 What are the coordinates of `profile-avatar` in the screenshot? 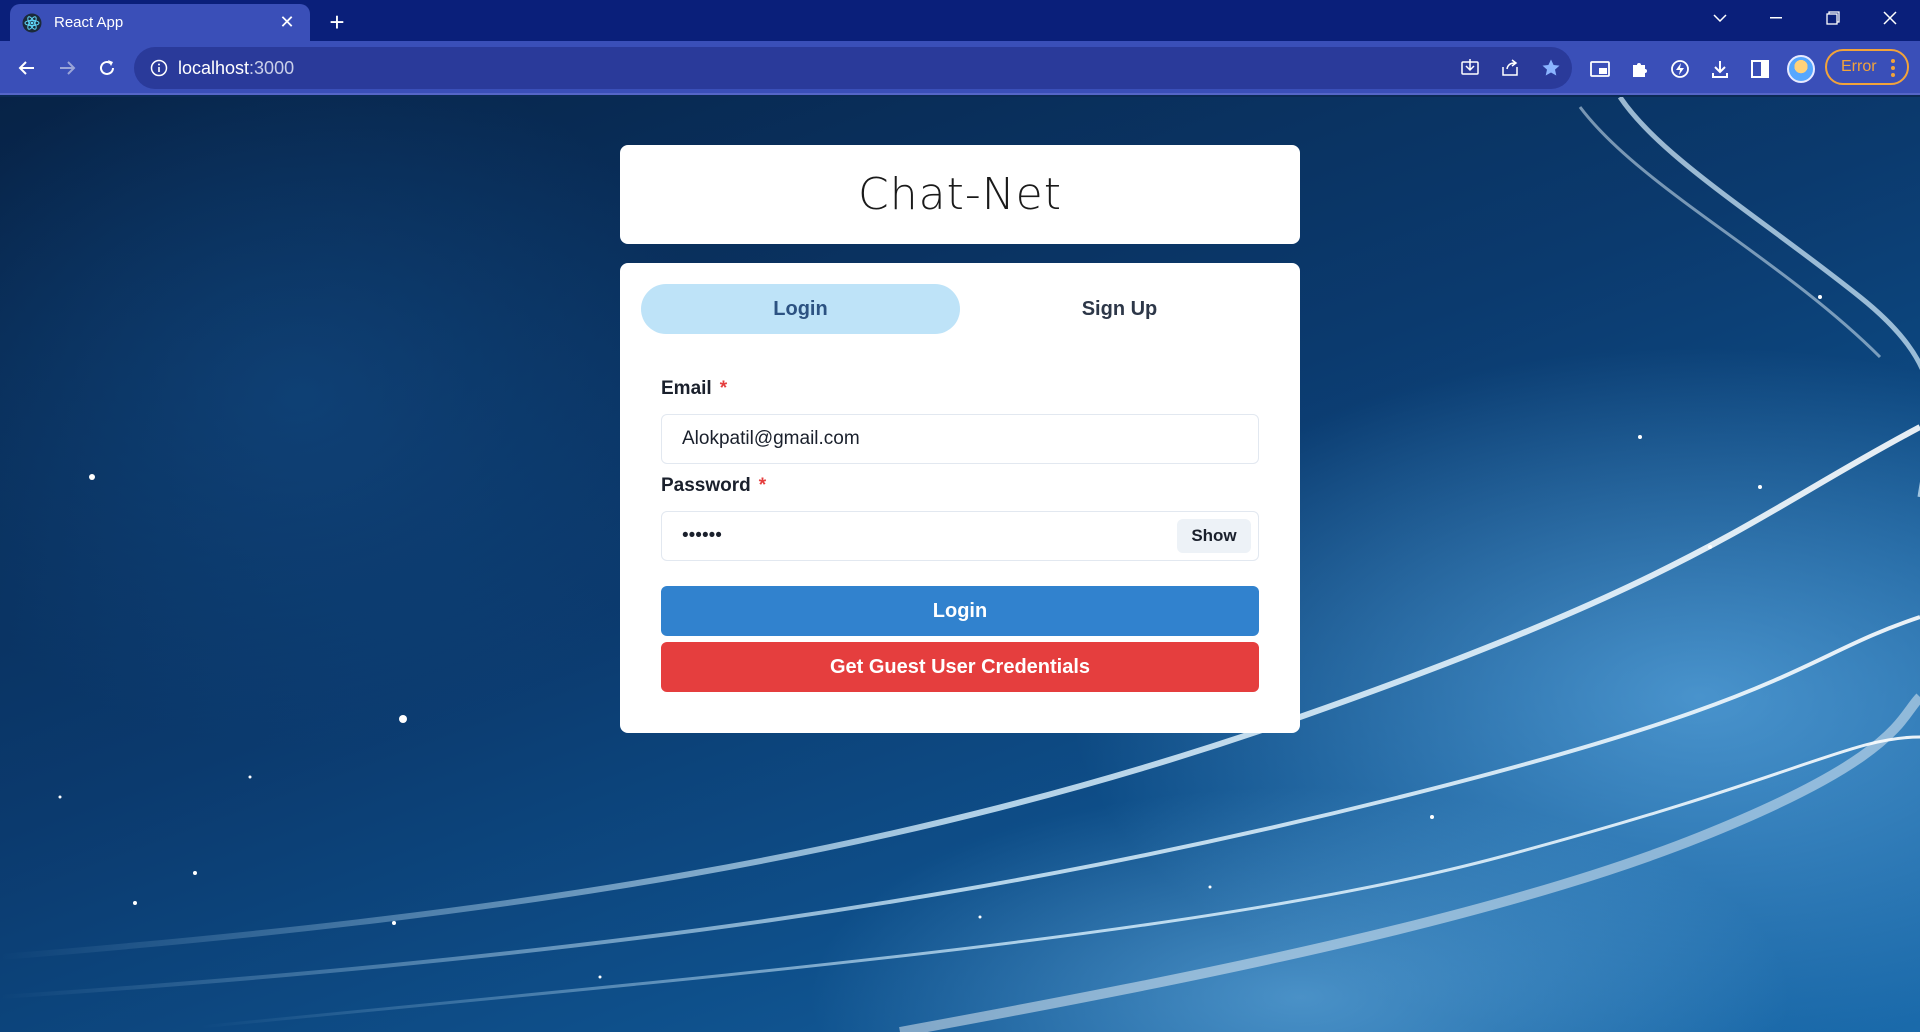 It's located at (1801, 69).